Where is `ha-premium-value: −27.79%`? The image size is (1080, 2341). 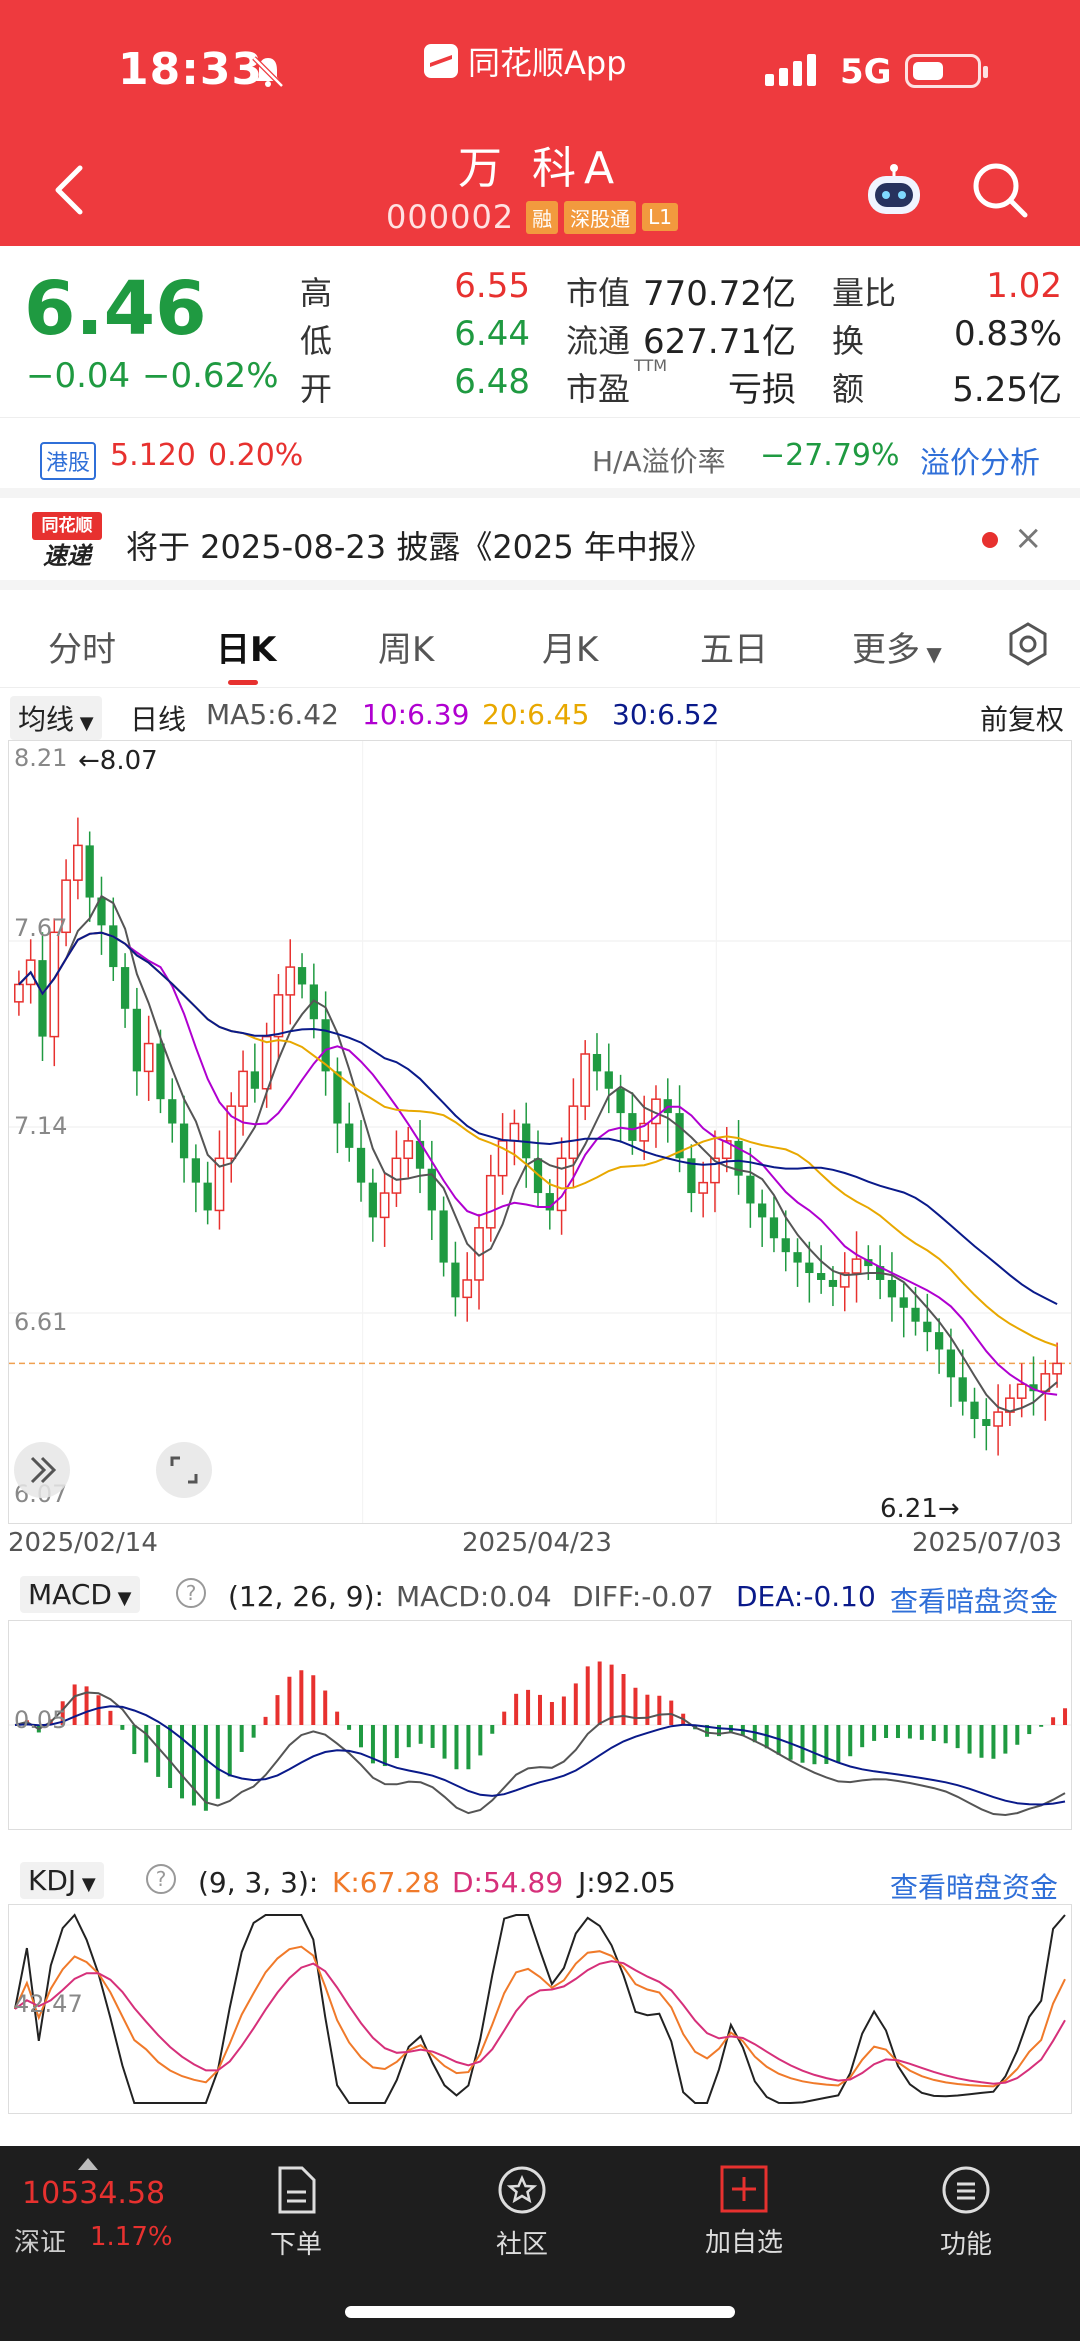
ha-premium-value: −27.79% is located at coordinates (830, 455).